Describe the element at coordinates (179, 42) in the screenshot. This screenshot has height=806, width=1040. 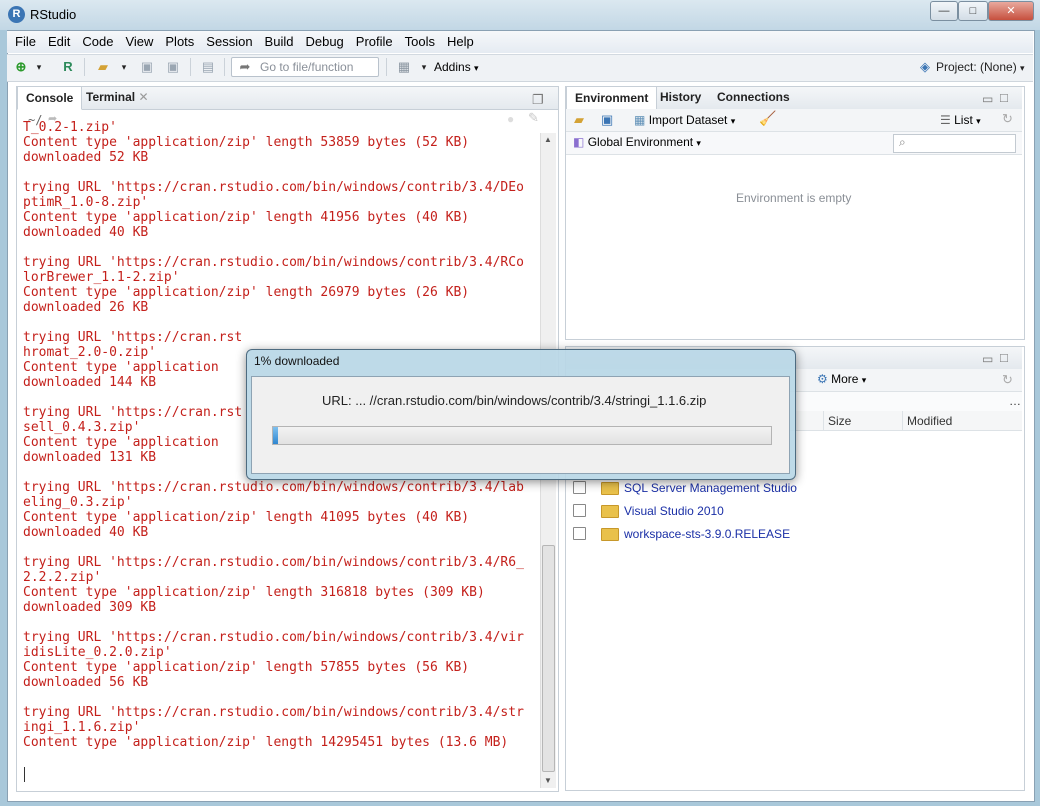
I see `menu-plots: Plots` at that location.